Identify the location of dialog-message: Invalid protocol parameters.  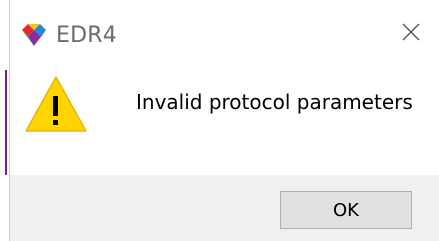
(274, 102).